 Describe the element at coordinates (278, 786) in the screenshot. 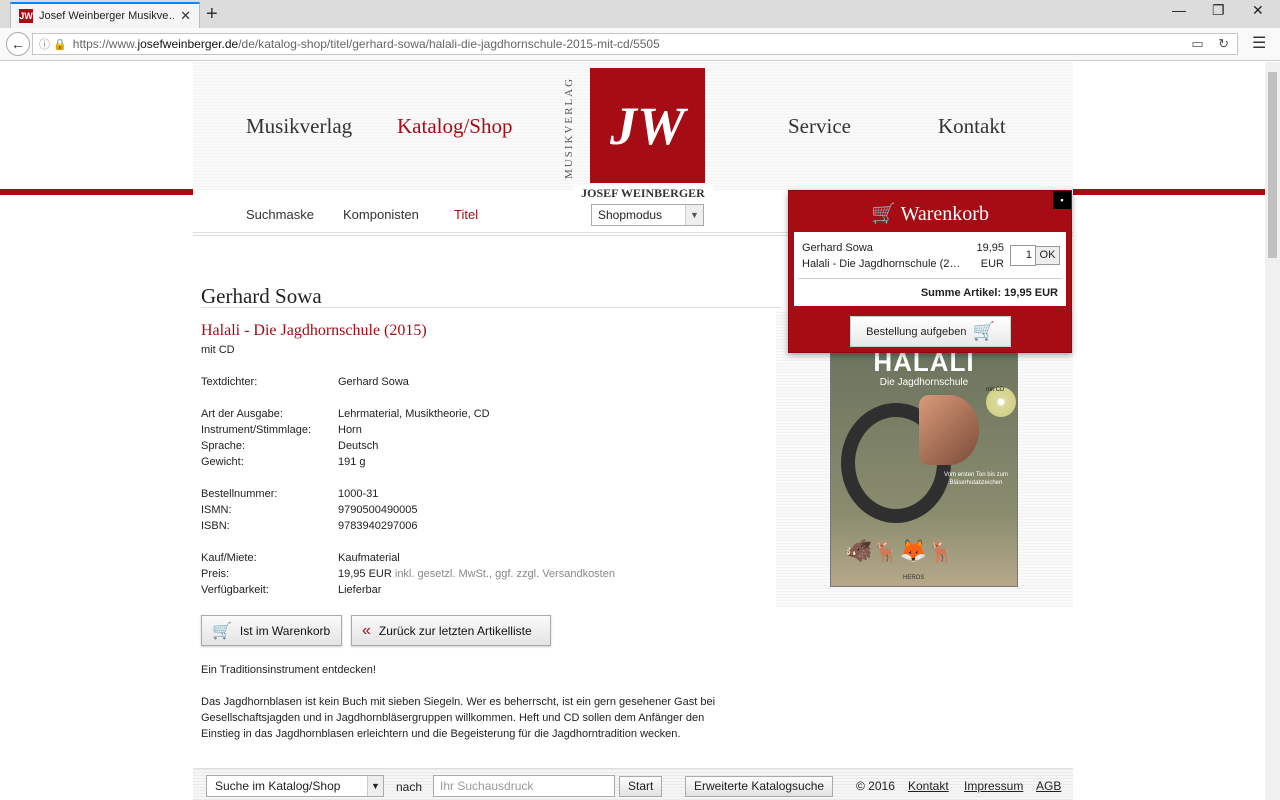

I see `search-scope-value: Suche im Katalog/Shop` at that location.